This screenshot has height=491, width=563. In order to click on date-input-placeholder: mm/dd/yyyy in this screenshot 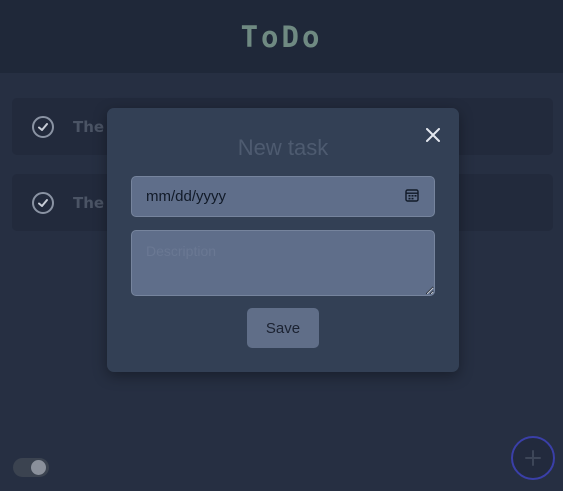, I will do `click(186, 196)`.